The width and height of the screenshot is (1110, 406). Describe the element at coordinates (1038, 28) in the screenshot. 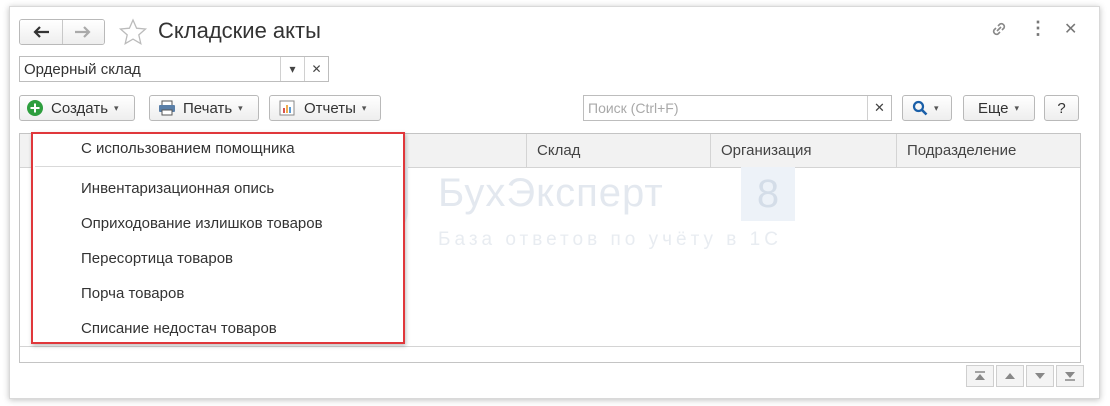

I see `more-vertical-icon: ⋮` at that location.